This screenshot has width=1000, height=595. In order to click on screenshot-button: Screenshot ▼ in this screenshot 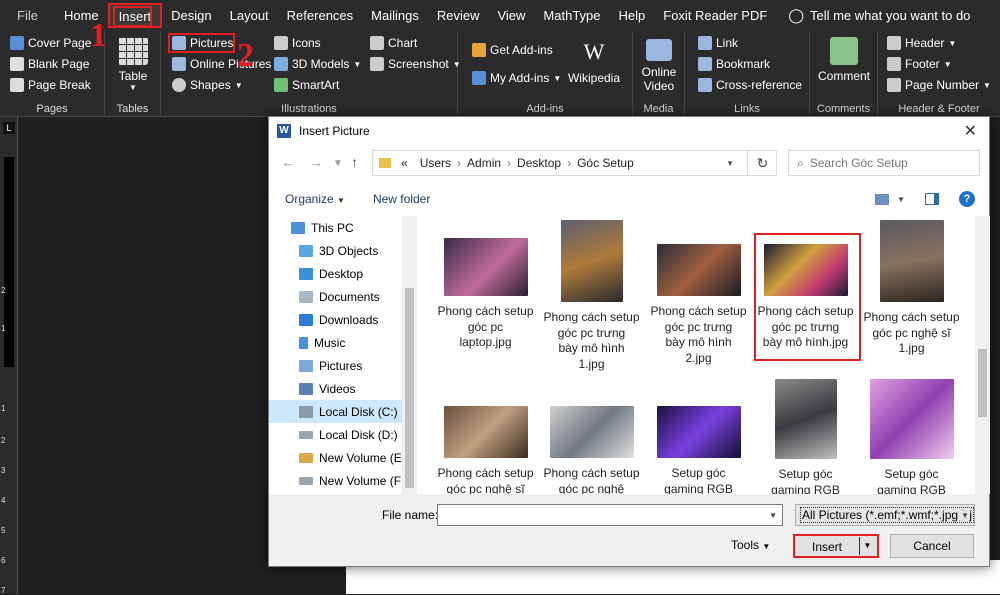, I will do `click(415, 64)`.